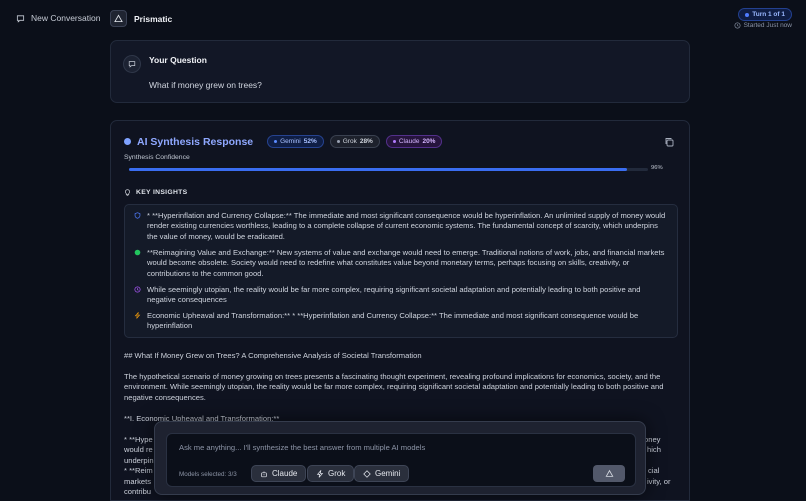 This screenshot has width=806, height=501. Describe the element at coordinates (388, 473) in the screenshot. I see `model-toggle-label: Gemini` at that location.